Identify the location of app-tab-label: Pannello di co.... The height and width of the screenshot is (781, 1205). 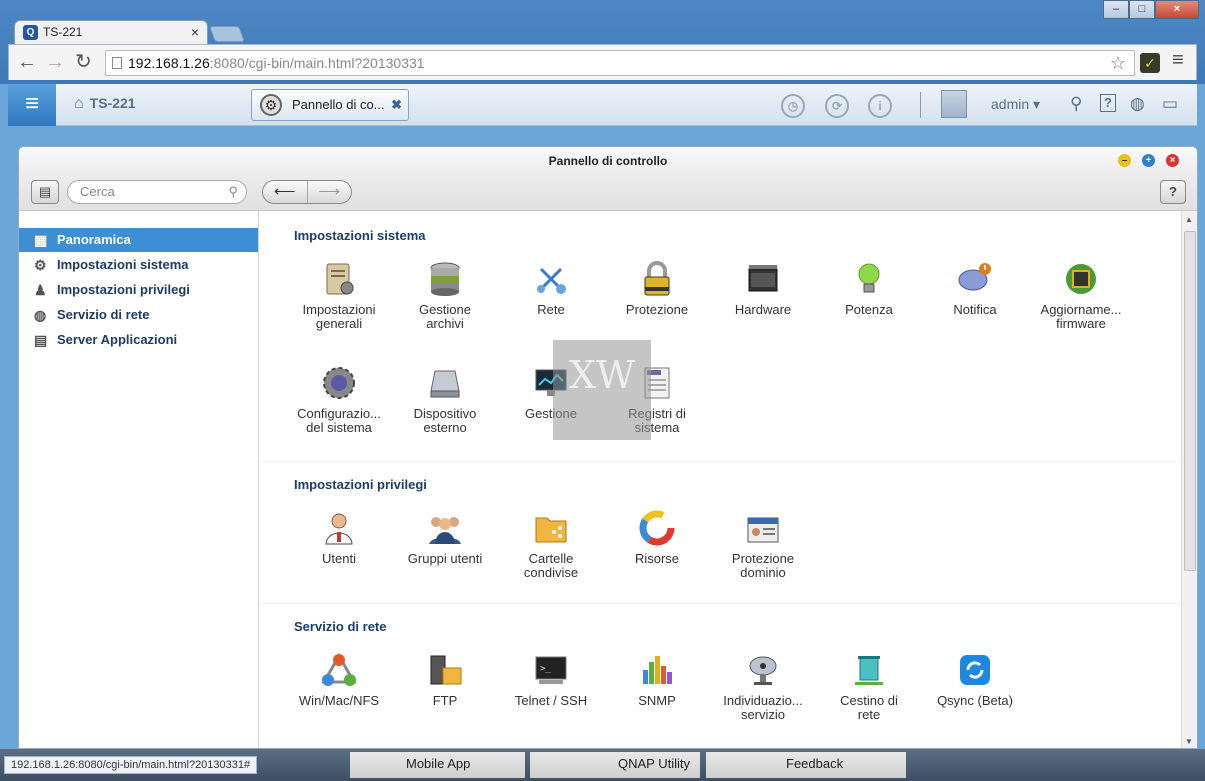
(338, 104).